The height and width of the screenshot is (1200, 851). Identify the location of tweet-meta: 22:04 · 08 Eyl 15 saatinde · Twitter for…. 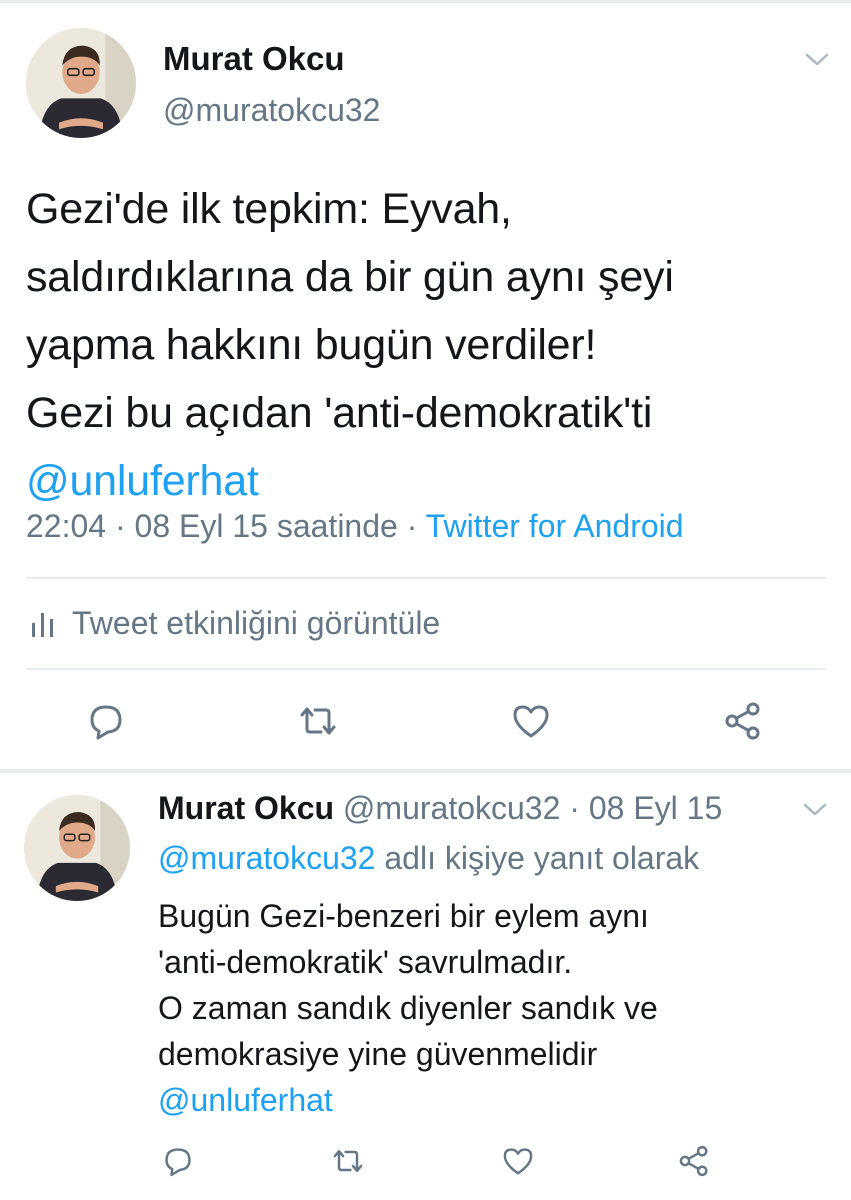
(355, 526).